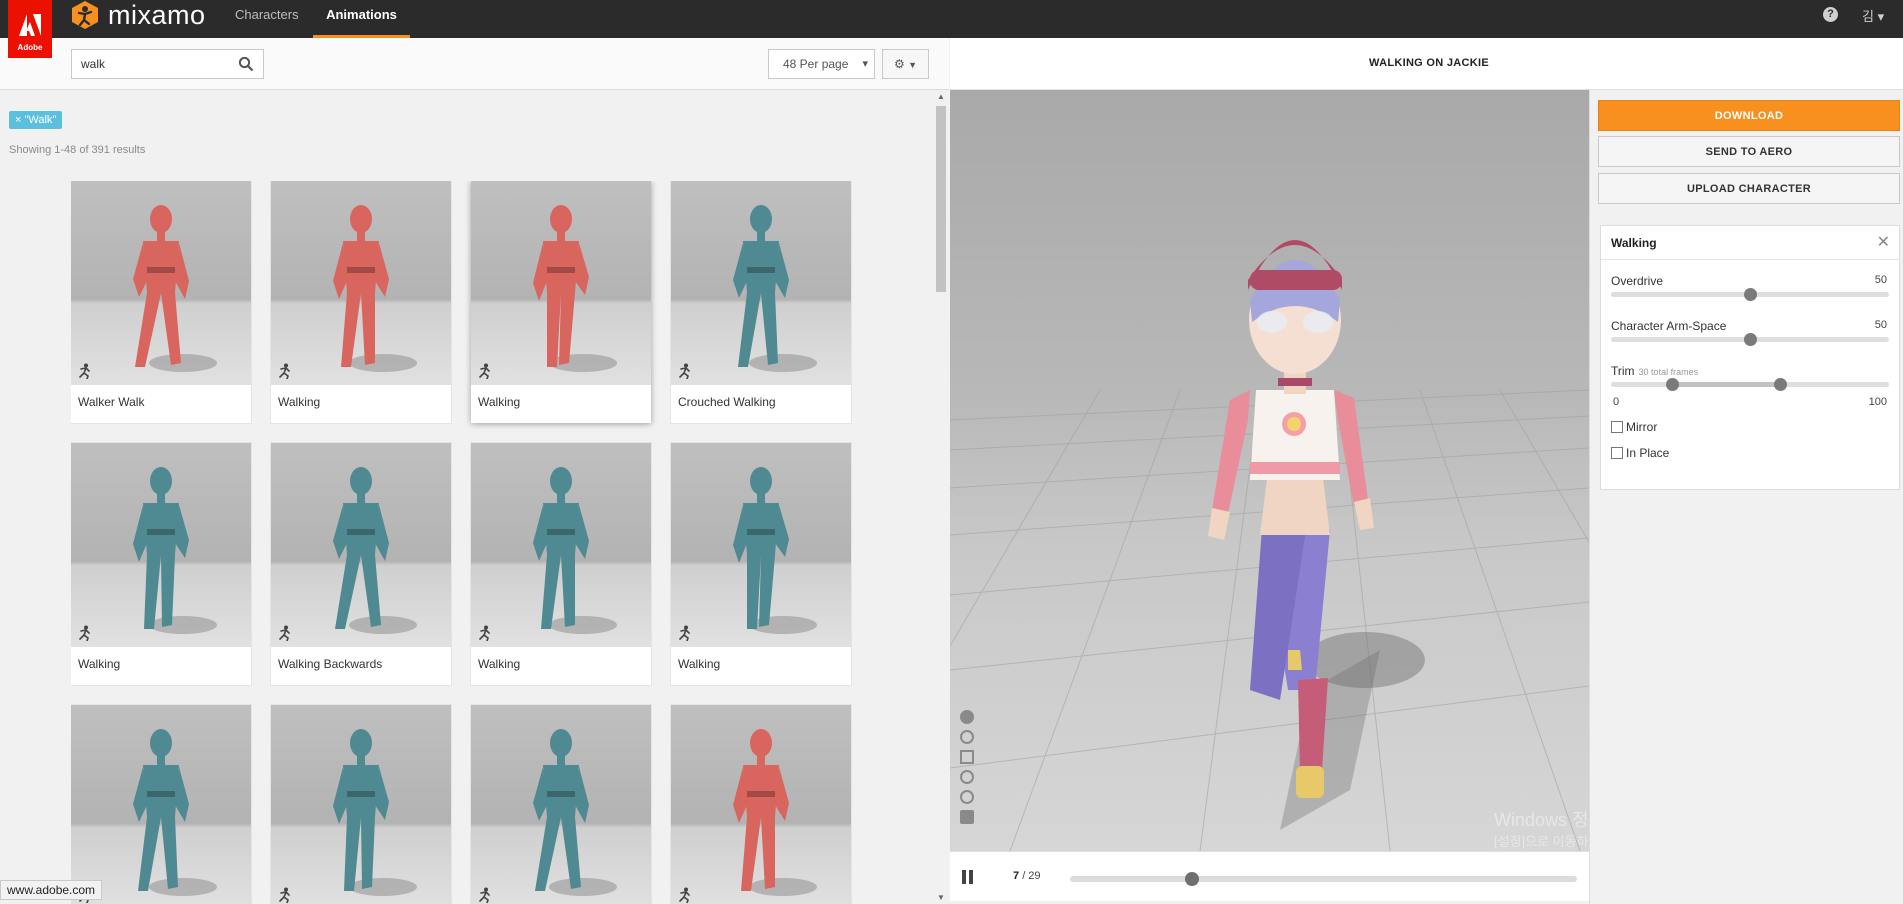 This screenshot has height=904, width=1903. I want to click on arm-space-value: 50, so click(1880, 325).